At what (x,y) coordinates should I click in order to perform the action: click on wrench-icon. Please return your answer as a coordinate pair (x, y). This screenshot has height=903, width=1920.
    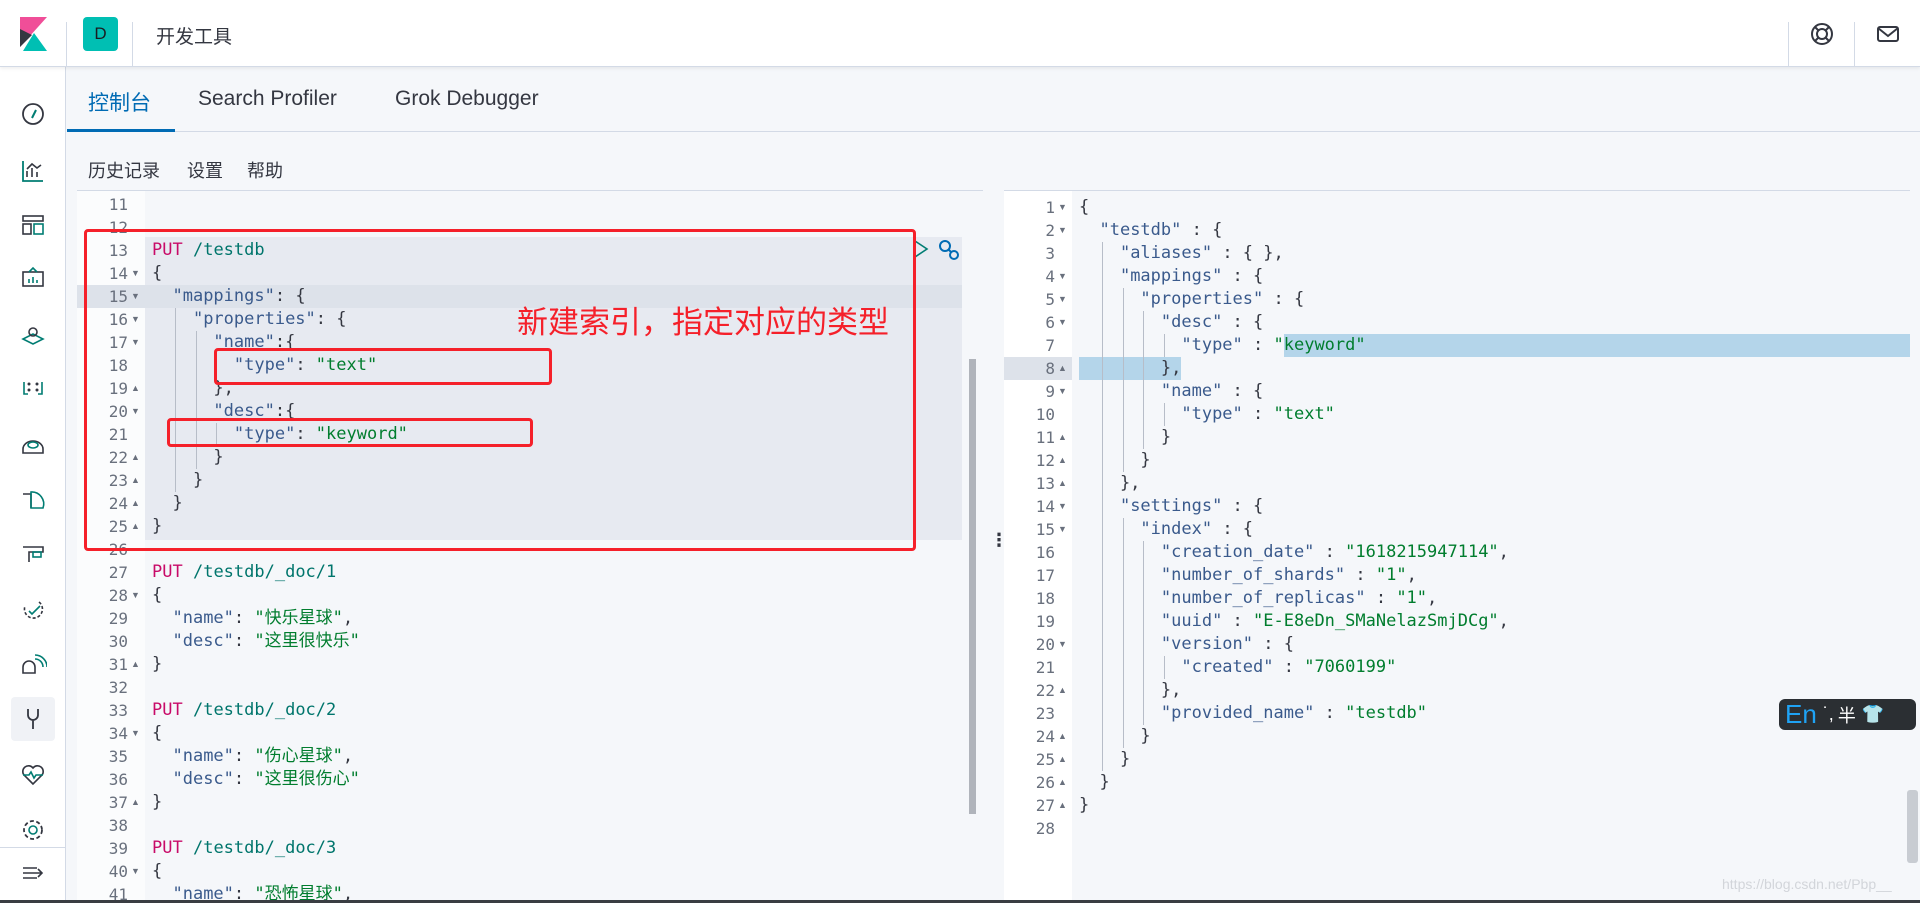
    Looking at the image, I should click on (949, 250).